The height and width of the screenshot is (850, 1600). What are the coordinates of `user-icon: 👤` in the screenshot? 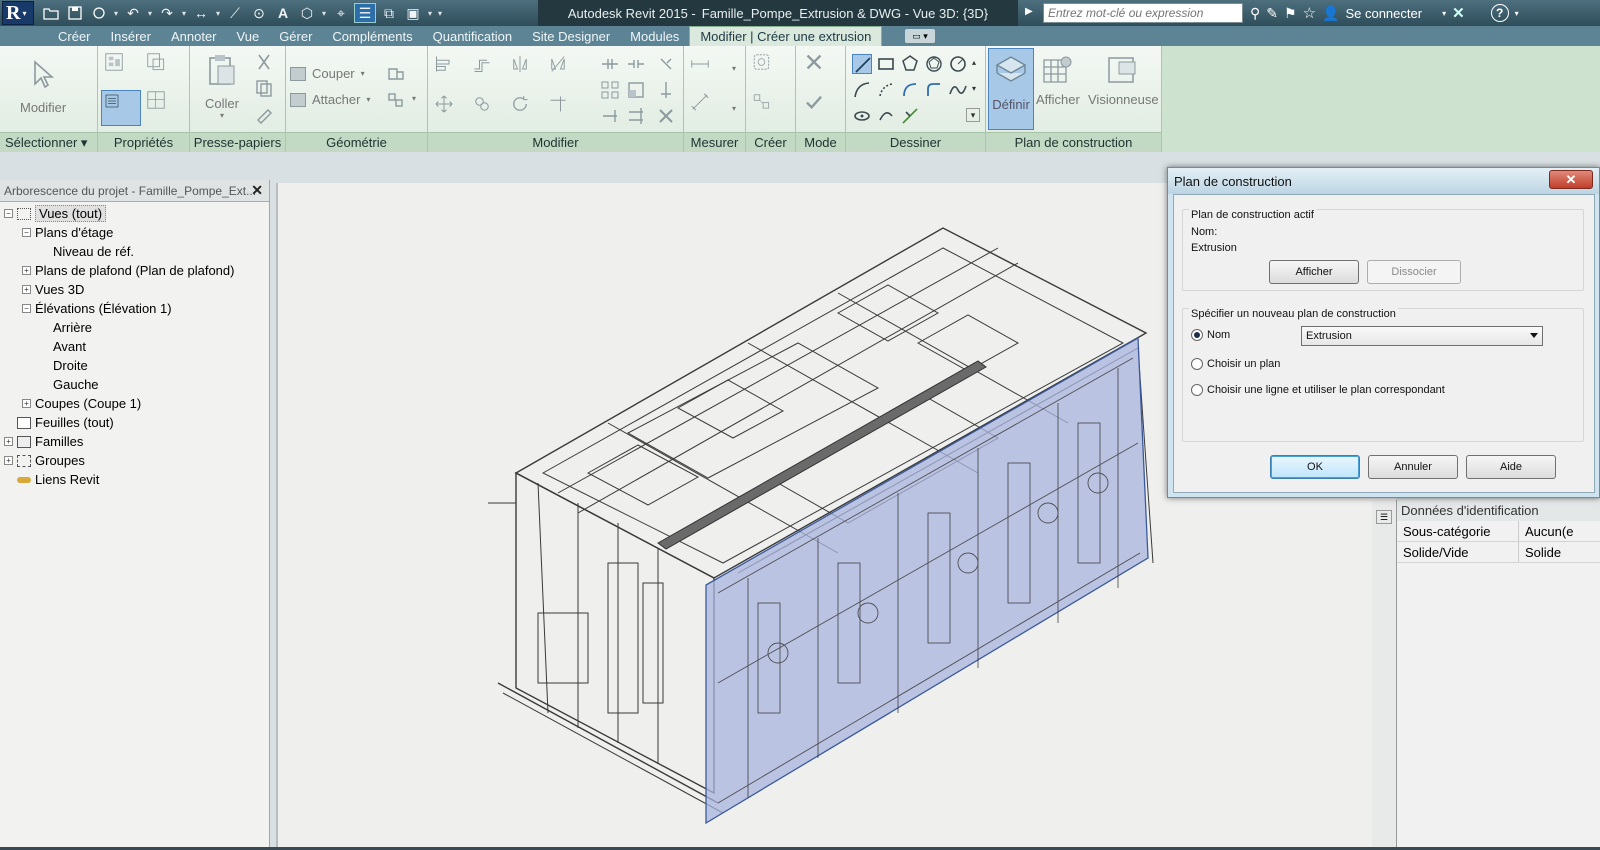 It's located at (1330, 13).